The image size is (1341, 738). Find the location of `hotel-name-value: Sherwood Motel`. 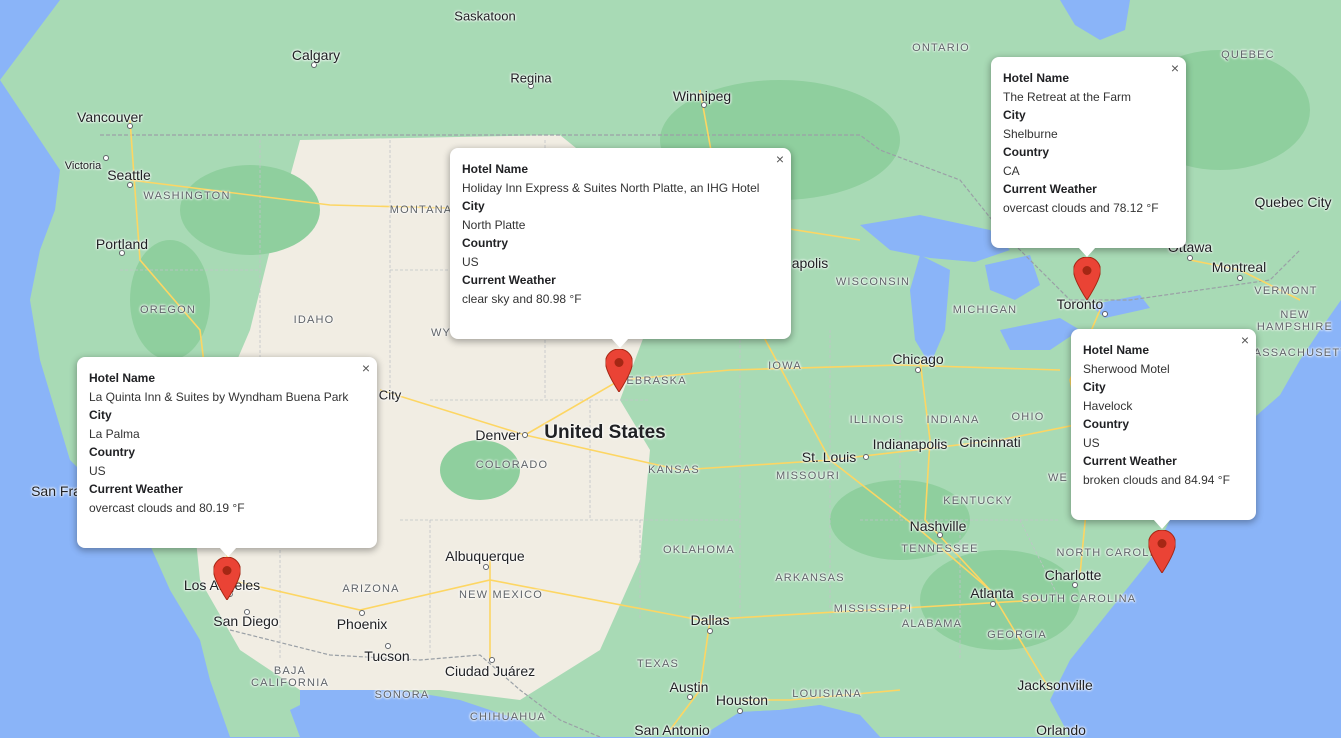

hotel-name-value: Sherwood Motel is located at coordinates (1126, 368).